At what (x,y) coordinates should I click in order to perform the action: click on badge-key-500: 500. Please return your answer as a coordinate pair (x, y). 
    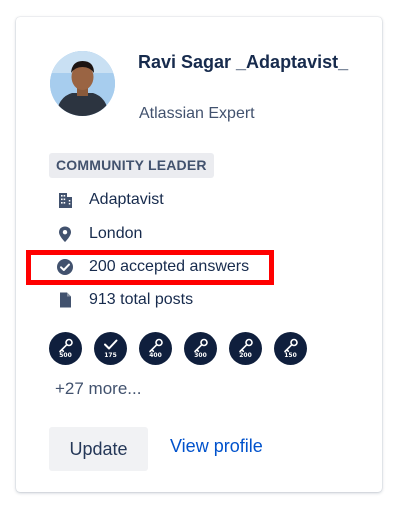
    Looking at the image, I should click on (65, 348).